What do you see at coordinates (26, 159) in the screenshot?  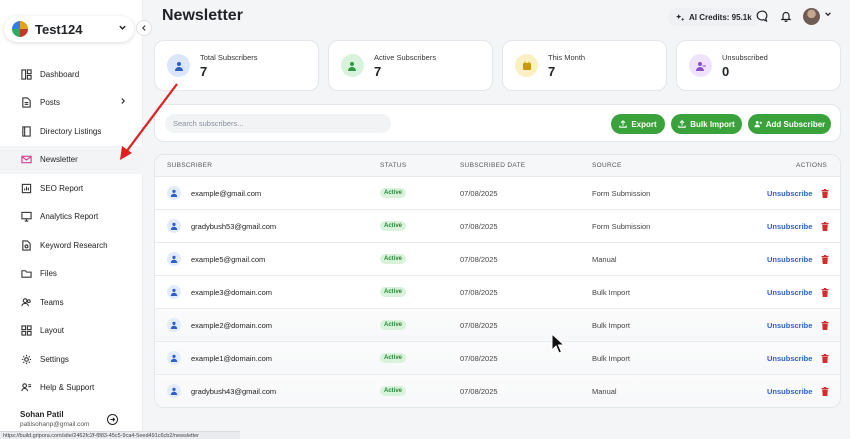 I see `mail-icon` at bounding box center [26, 159].